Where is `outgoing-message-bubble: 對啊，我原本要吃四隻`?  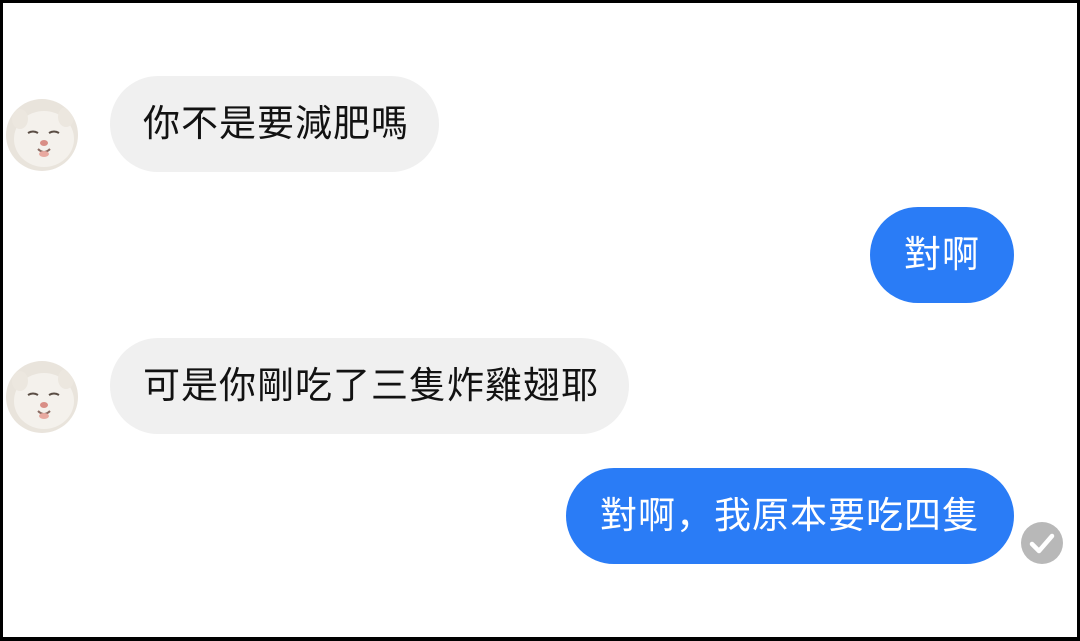 outgoing-message-bubble: 對啊，我原本要吃四隻 is located at coordinates (790, 516).